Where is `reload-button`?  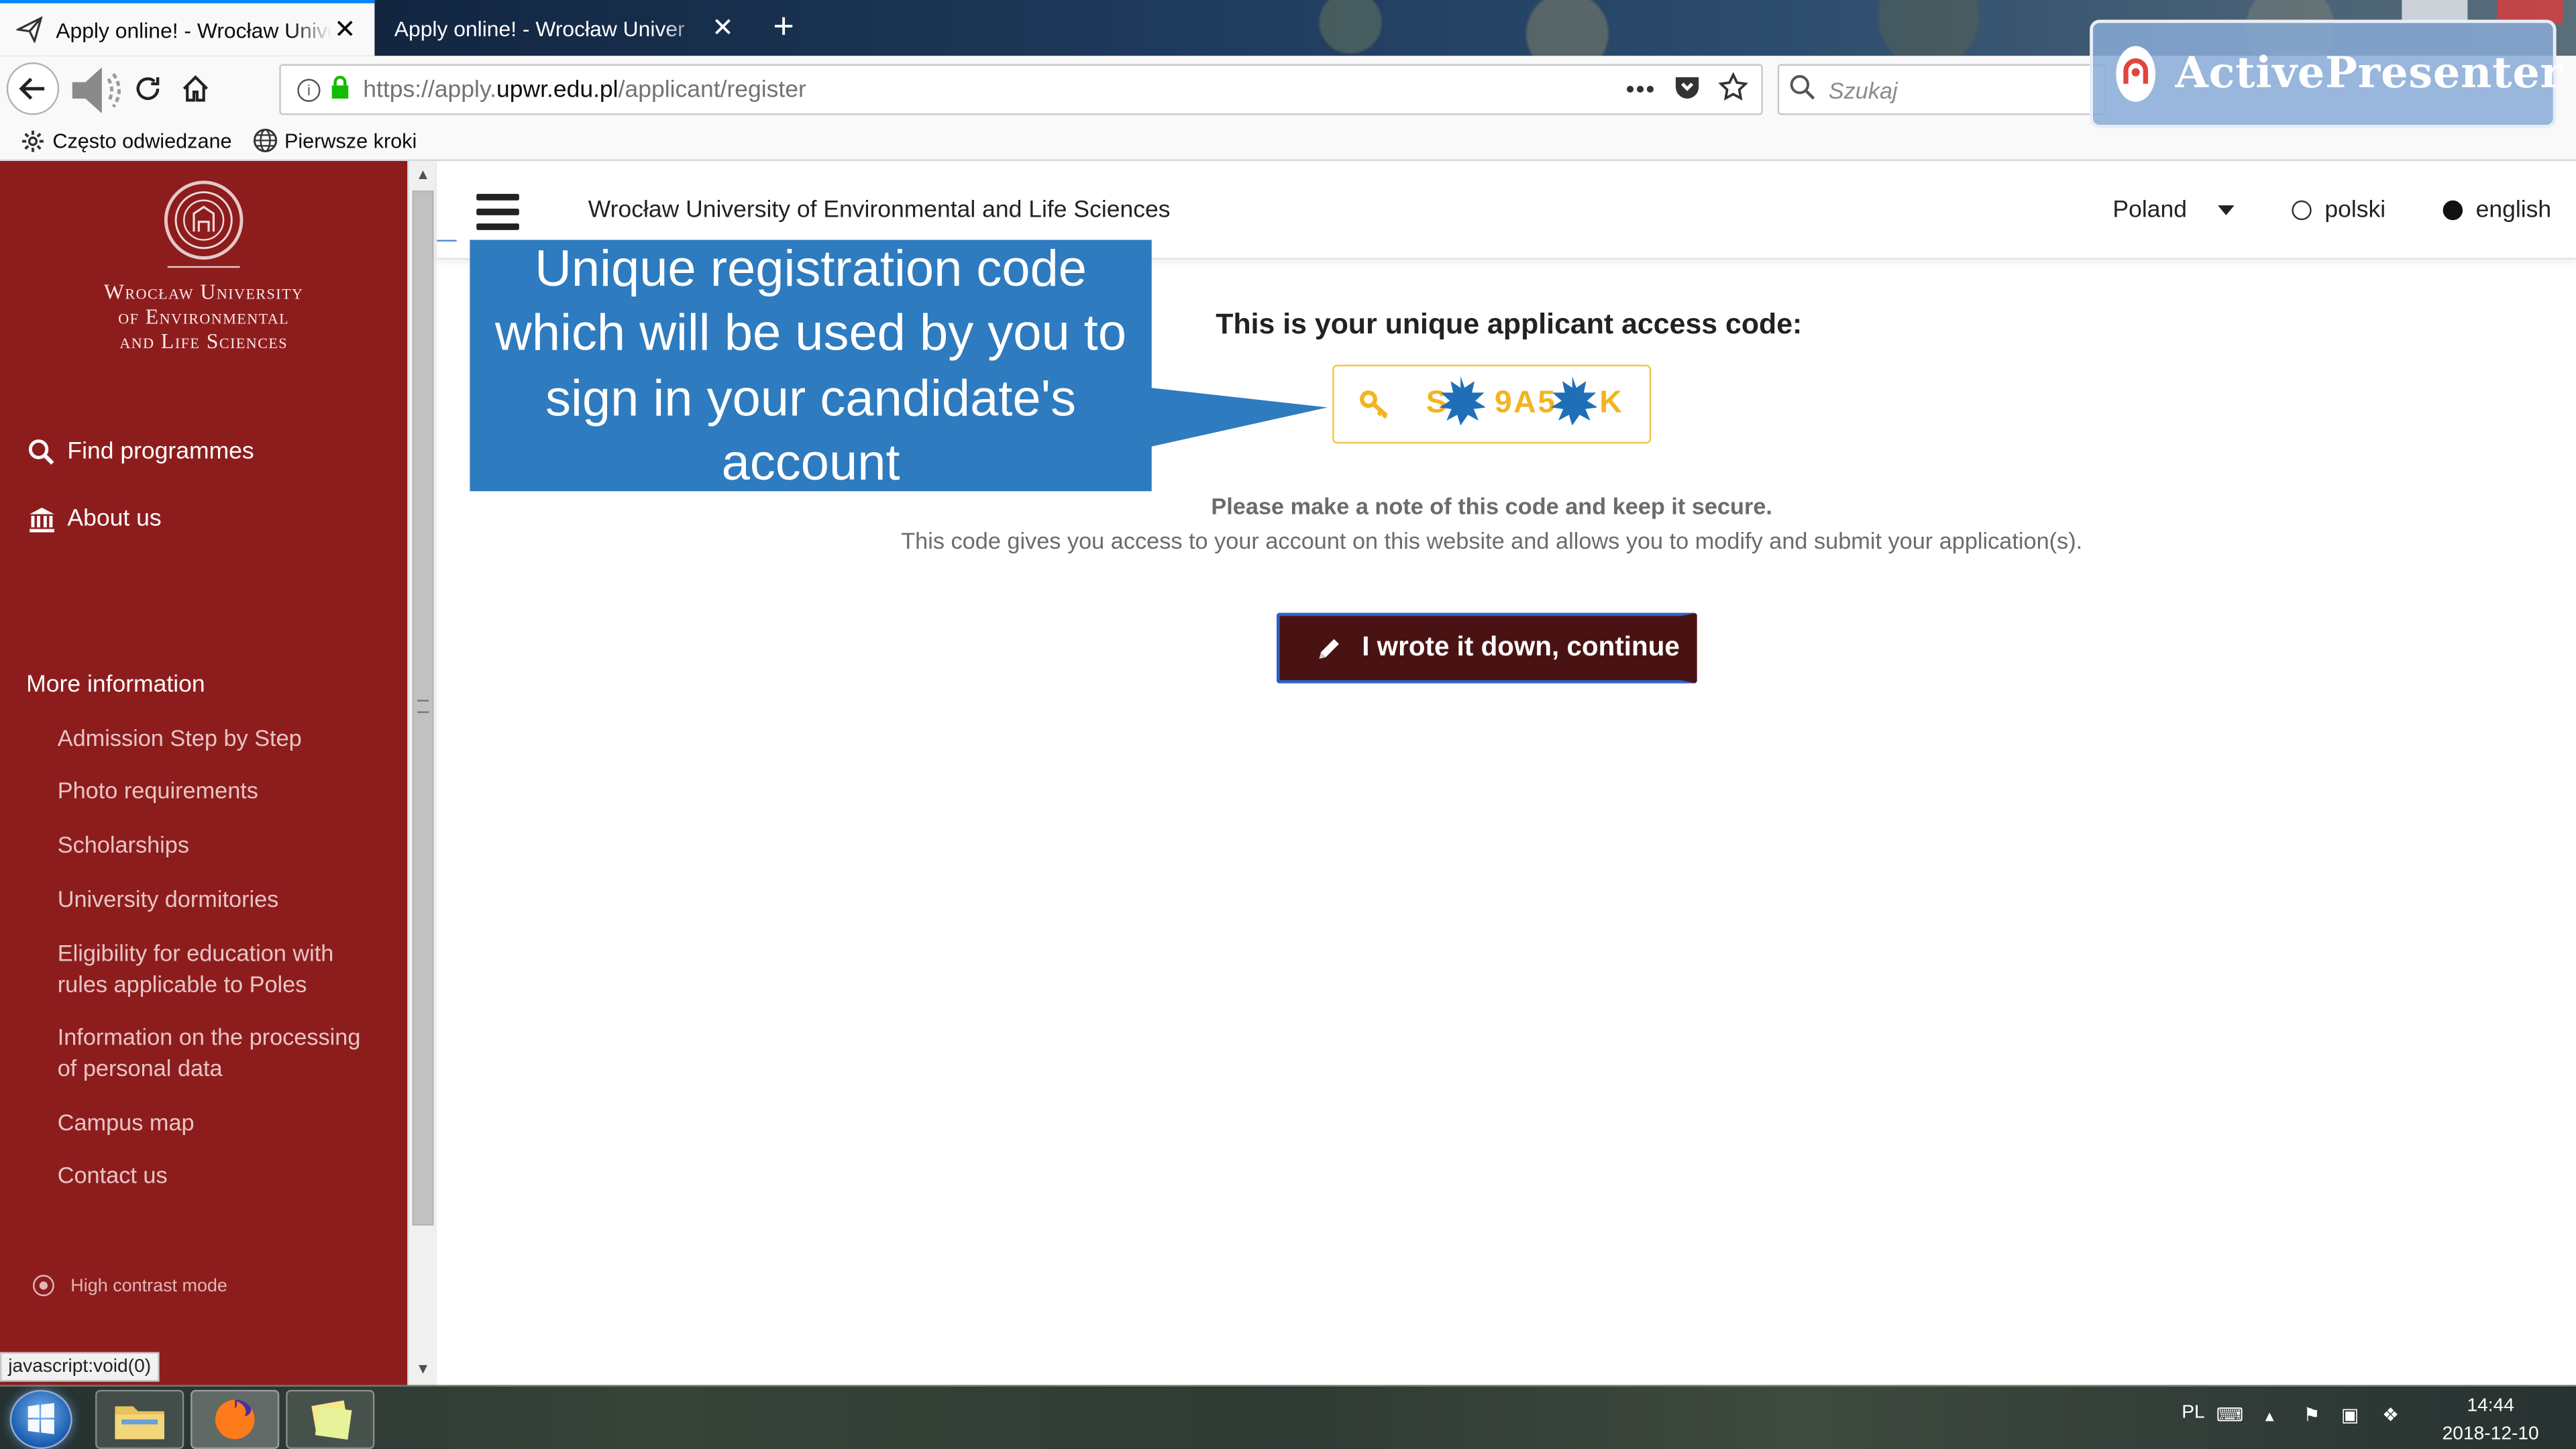 reload-button is located at coordinates (148, 89).